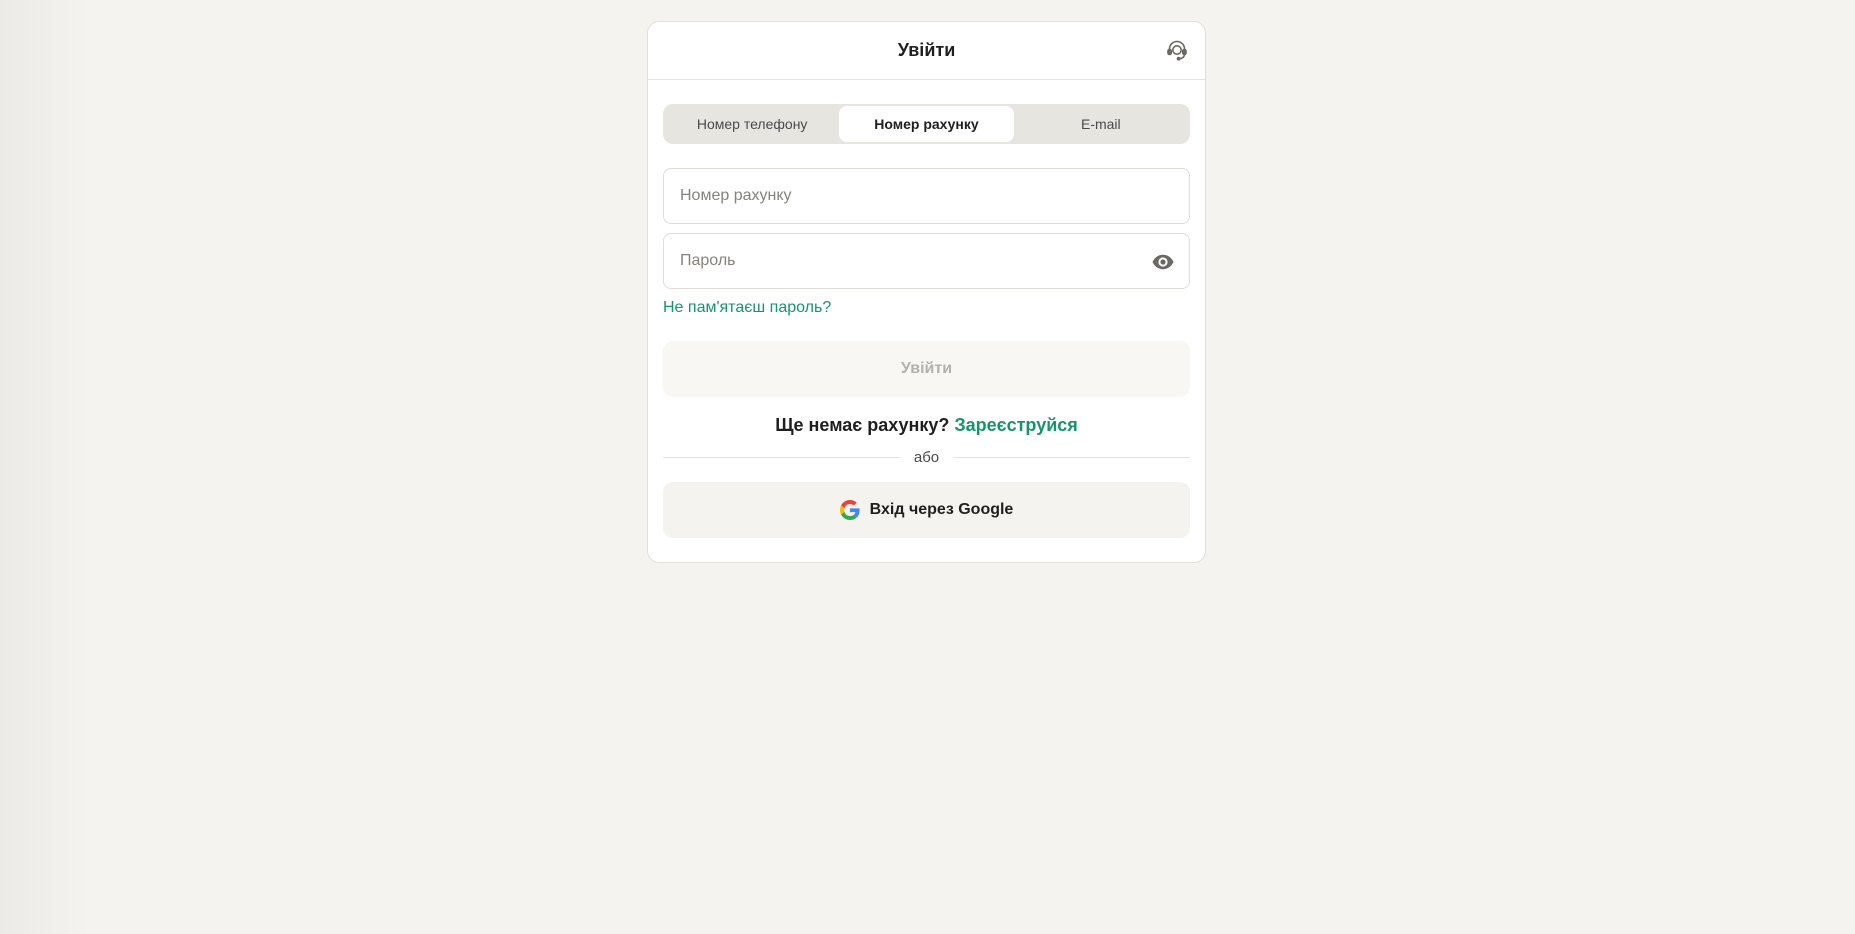  Describe the element at coordinates (752, 124) in the screenshot. I see `tab-phone: Номер телефону` at that location.